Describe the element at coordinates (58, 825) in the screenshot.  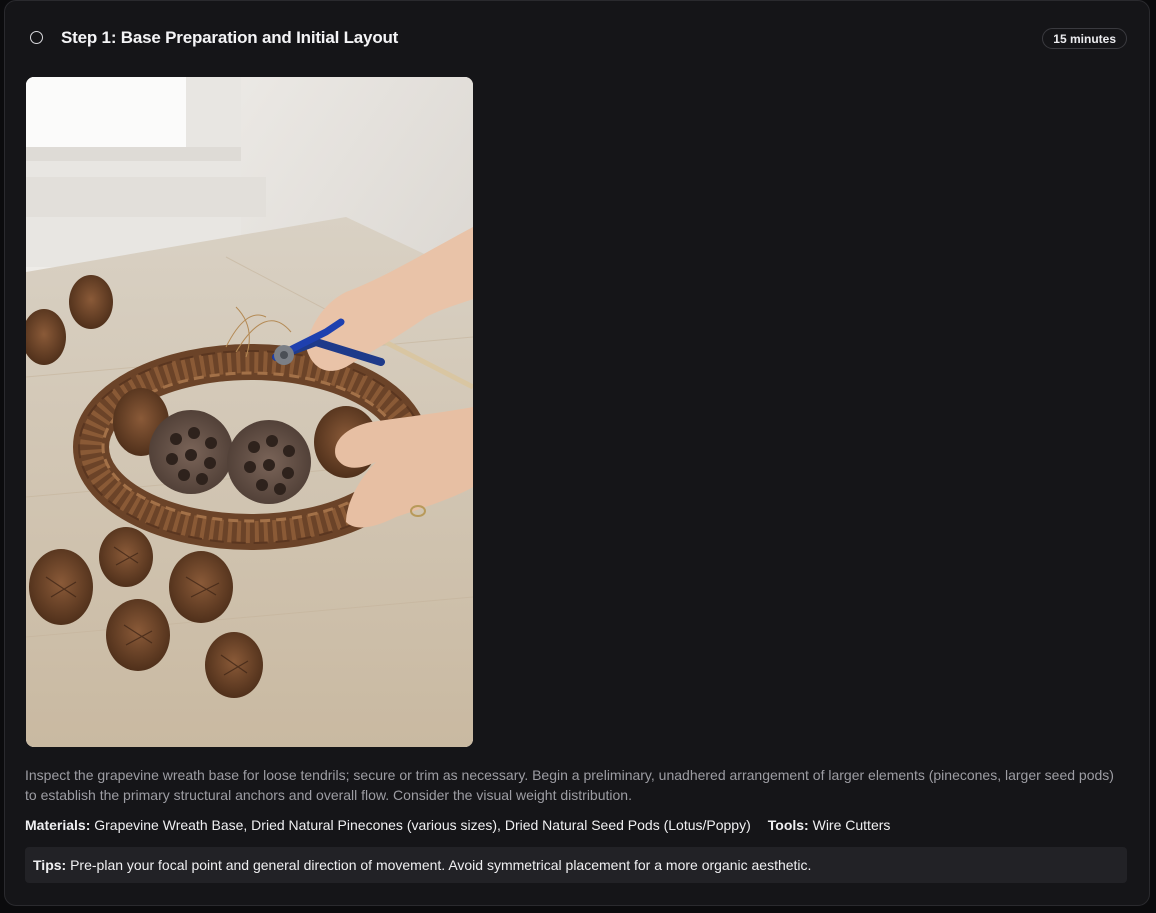
I see `materials-label: Materials:` at that location.